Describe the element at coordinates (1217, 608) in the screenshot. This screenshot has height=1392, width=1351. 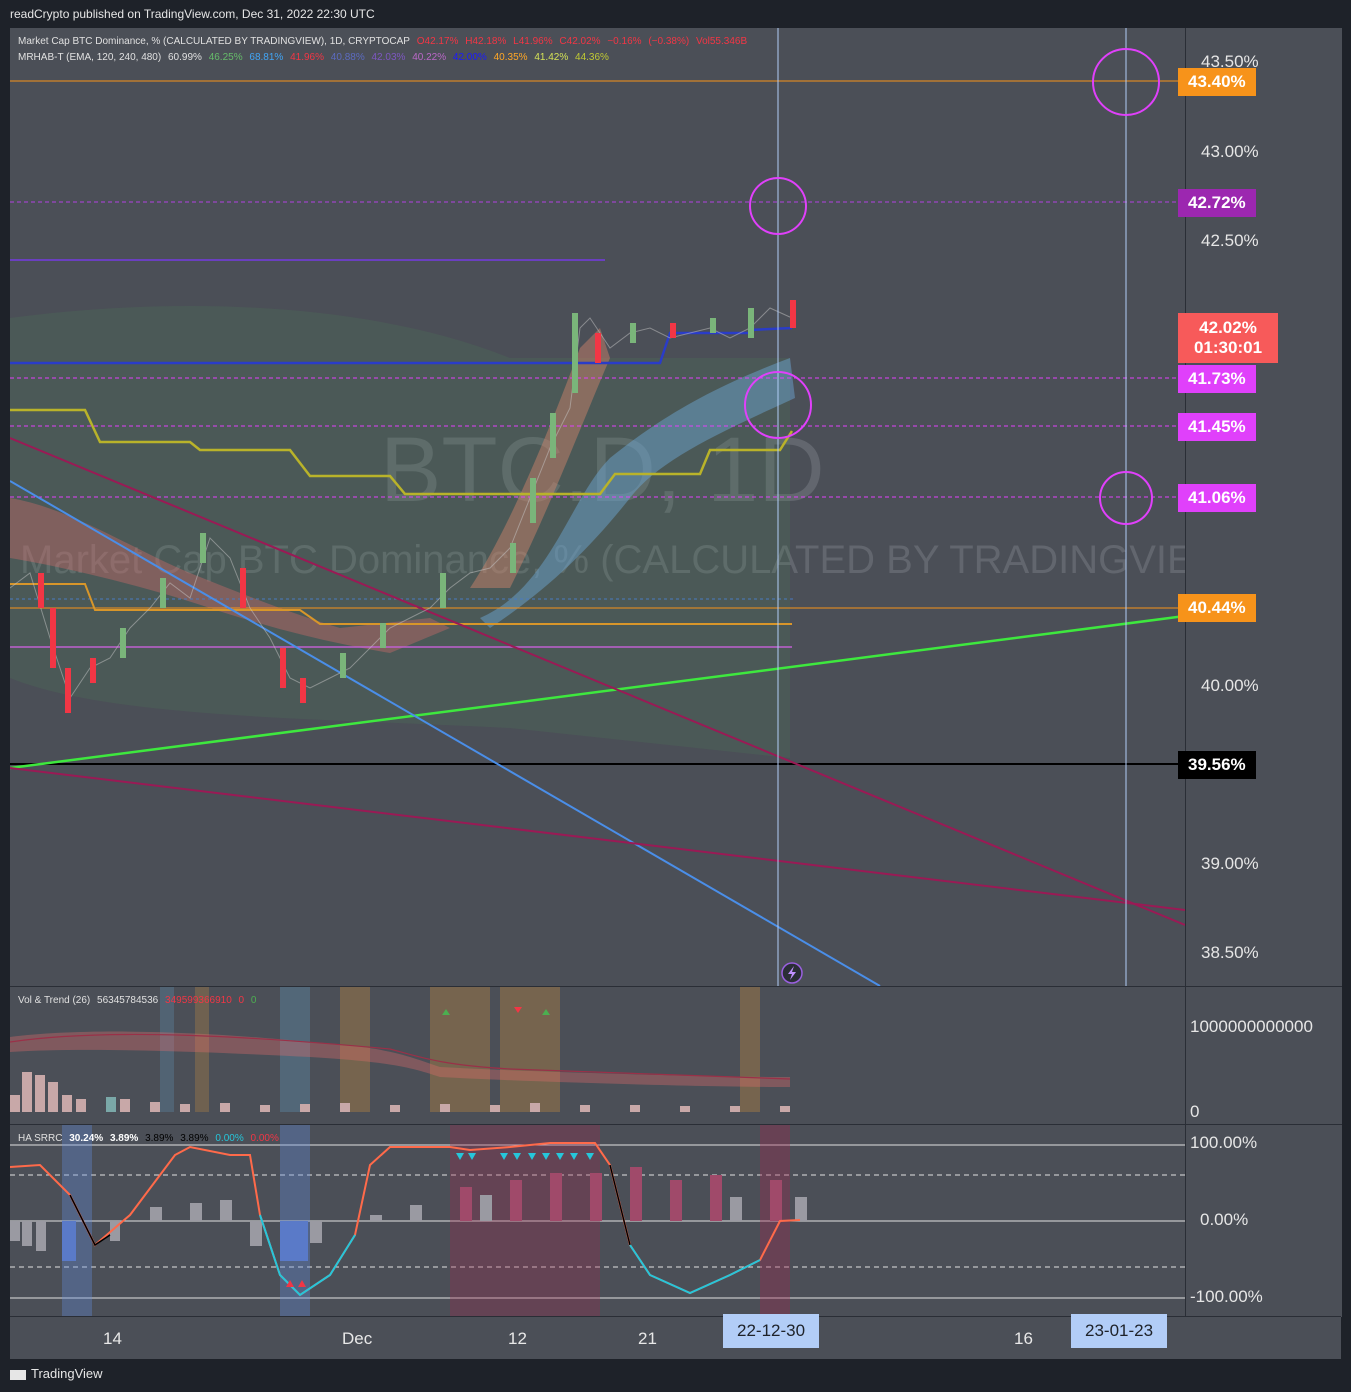
I see `price-badge-40-44: 40.44%` at that location.